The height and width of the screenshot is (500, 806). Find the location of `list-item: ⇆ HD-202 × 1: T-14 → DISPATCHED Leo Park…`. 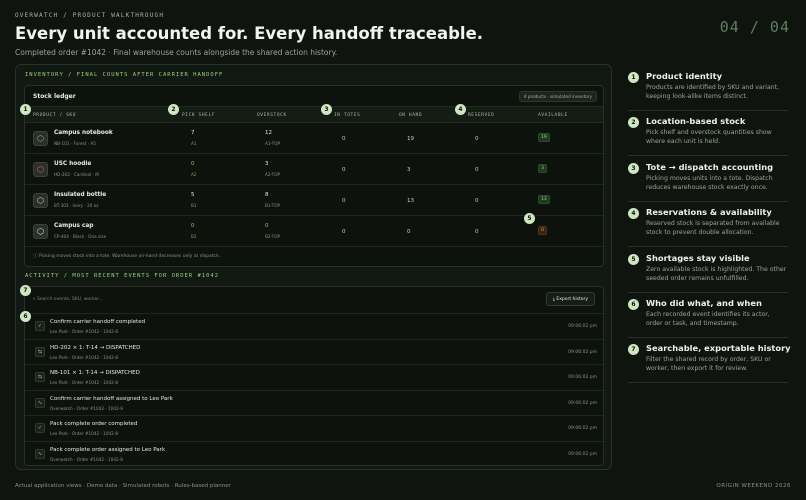

list-item: ⇆ HD-202 × 1: T-14 → DISPATCHED Leo Park… is located at coordinates (314, 351).